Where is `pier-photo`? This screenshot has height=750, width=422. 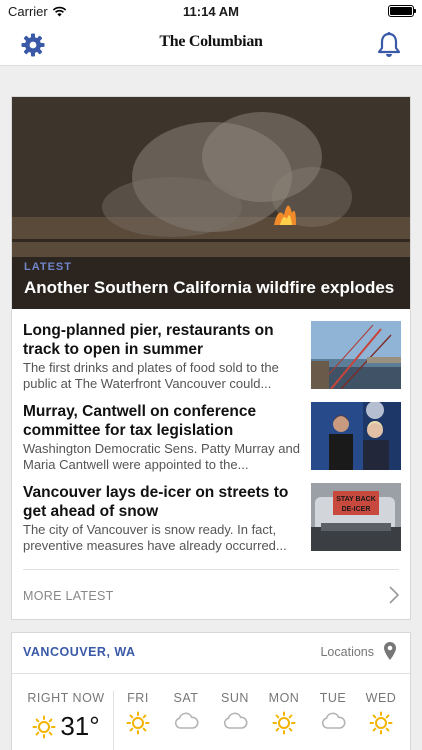 pier-photo is located at coordinates (356, 355).